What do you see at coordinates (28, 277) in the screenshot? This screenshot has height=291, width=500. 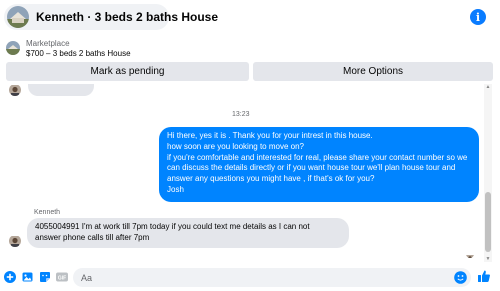 I see `photo-icon` at bounding box center [28, 277].